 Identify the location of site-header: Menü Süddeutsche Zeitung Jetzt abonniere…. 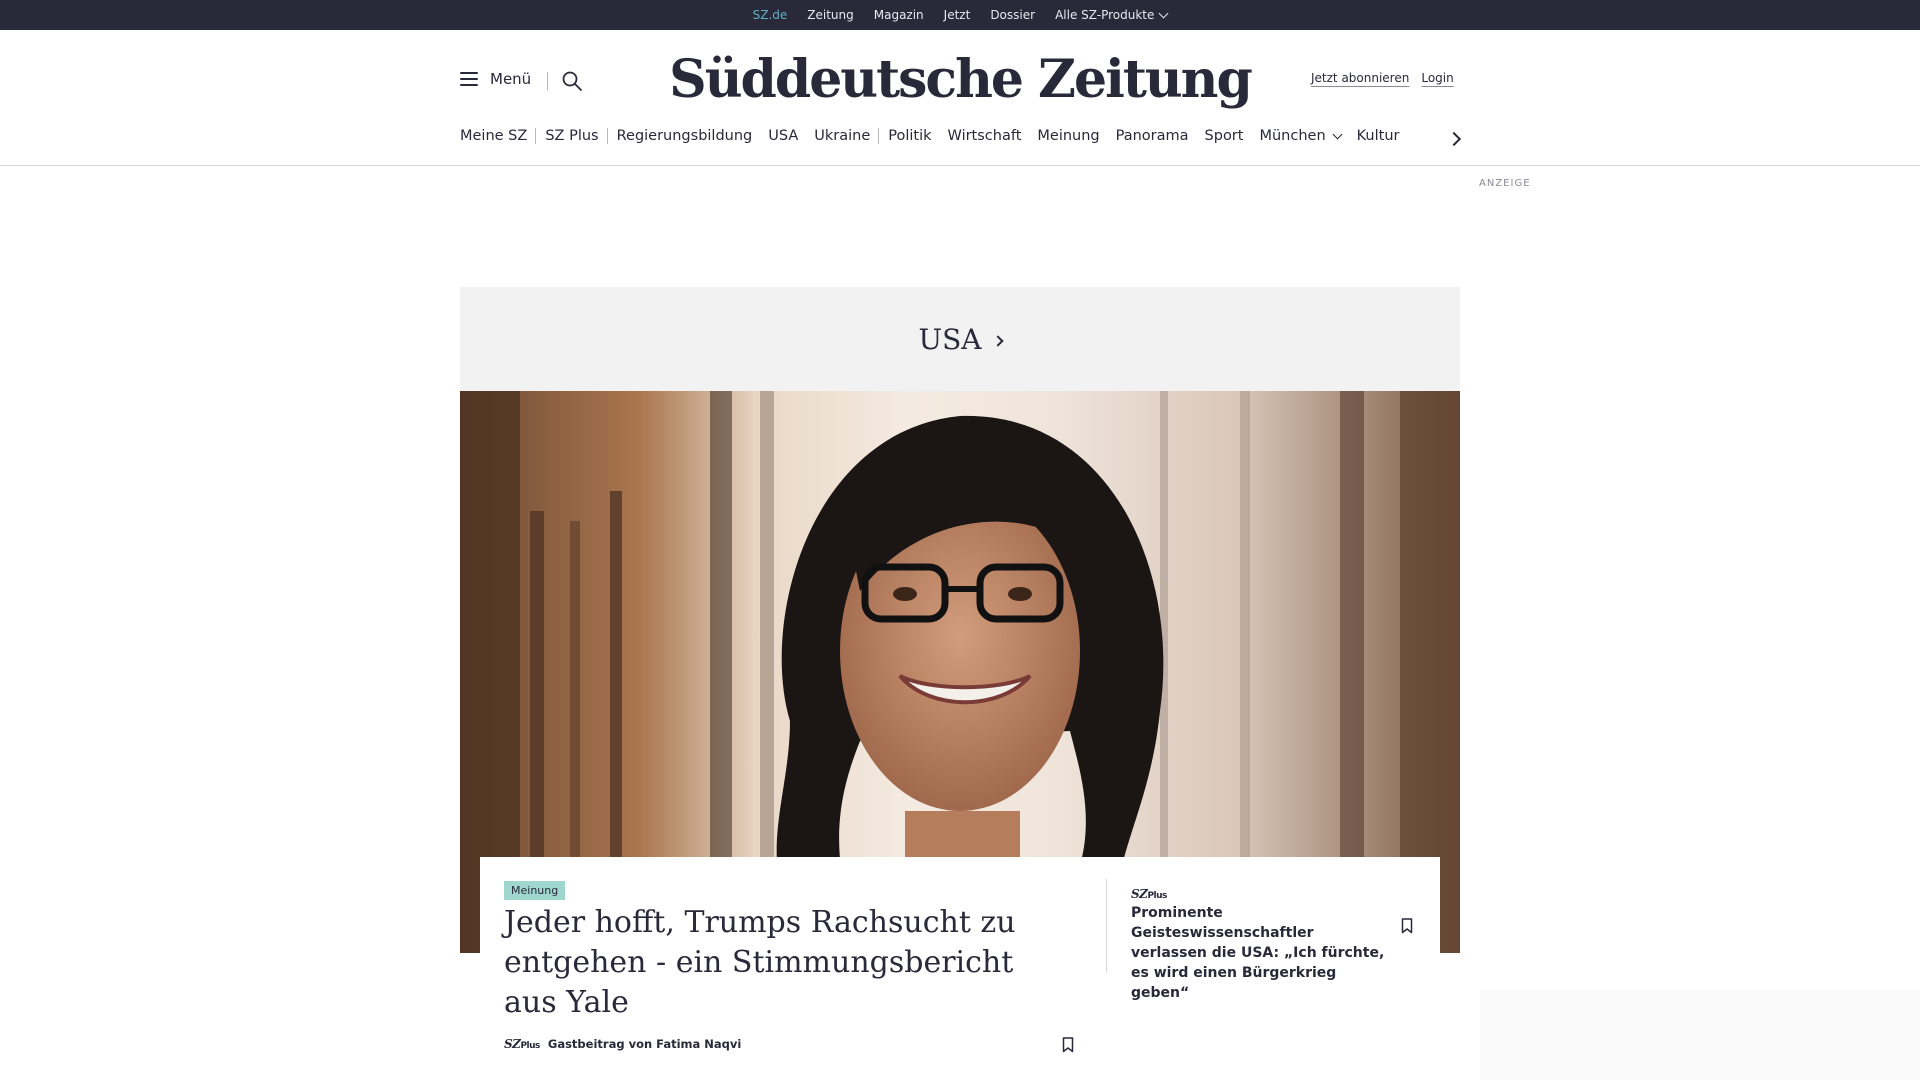
(960, 98).